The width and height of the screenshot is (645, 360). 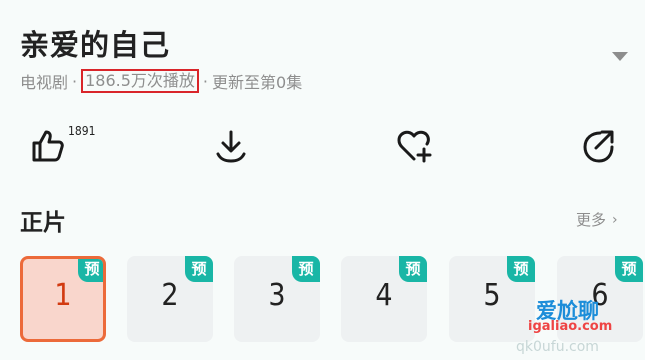 I want to click on share-icon, so click(x=598, y=146).